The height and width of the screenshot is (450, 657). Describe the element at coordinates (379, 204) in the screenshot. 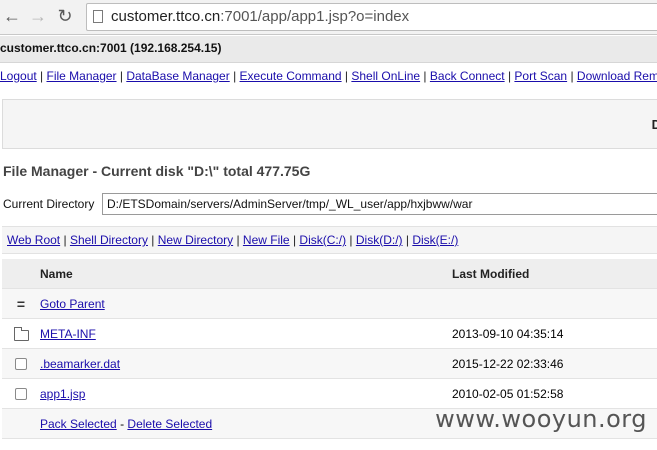

I see `current-directory-input` at that location.